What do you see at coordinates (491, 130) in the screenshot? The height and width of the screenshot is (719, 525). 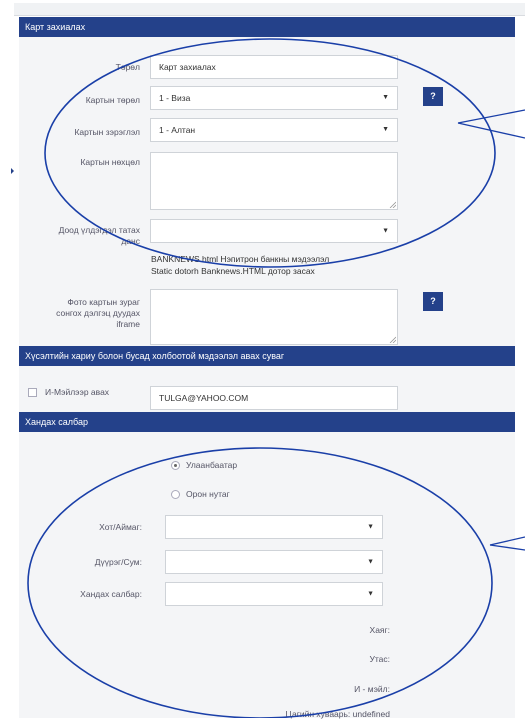 I see `annotation-pointer-top-lower` at bounding box center [491, 130].